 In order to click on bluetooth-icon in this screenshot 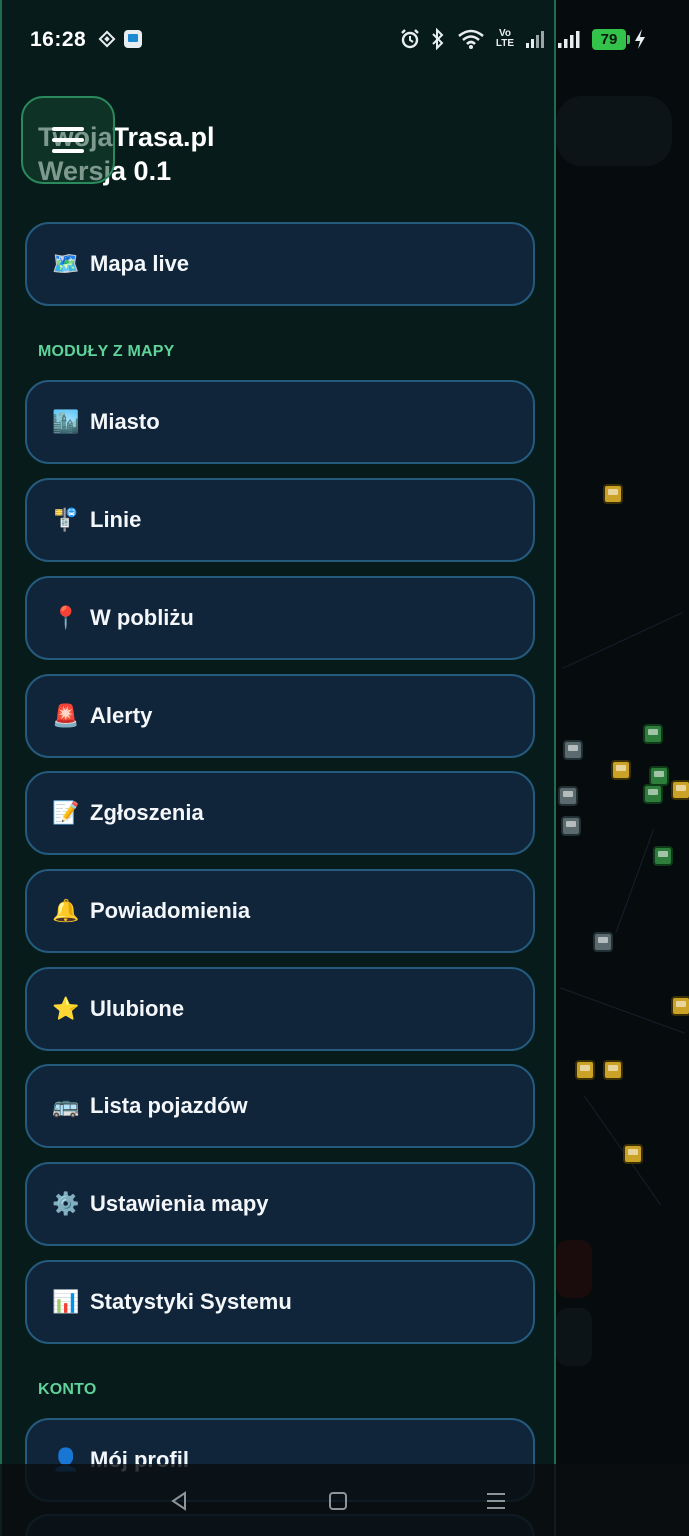, I will do `click(438, 39)`.